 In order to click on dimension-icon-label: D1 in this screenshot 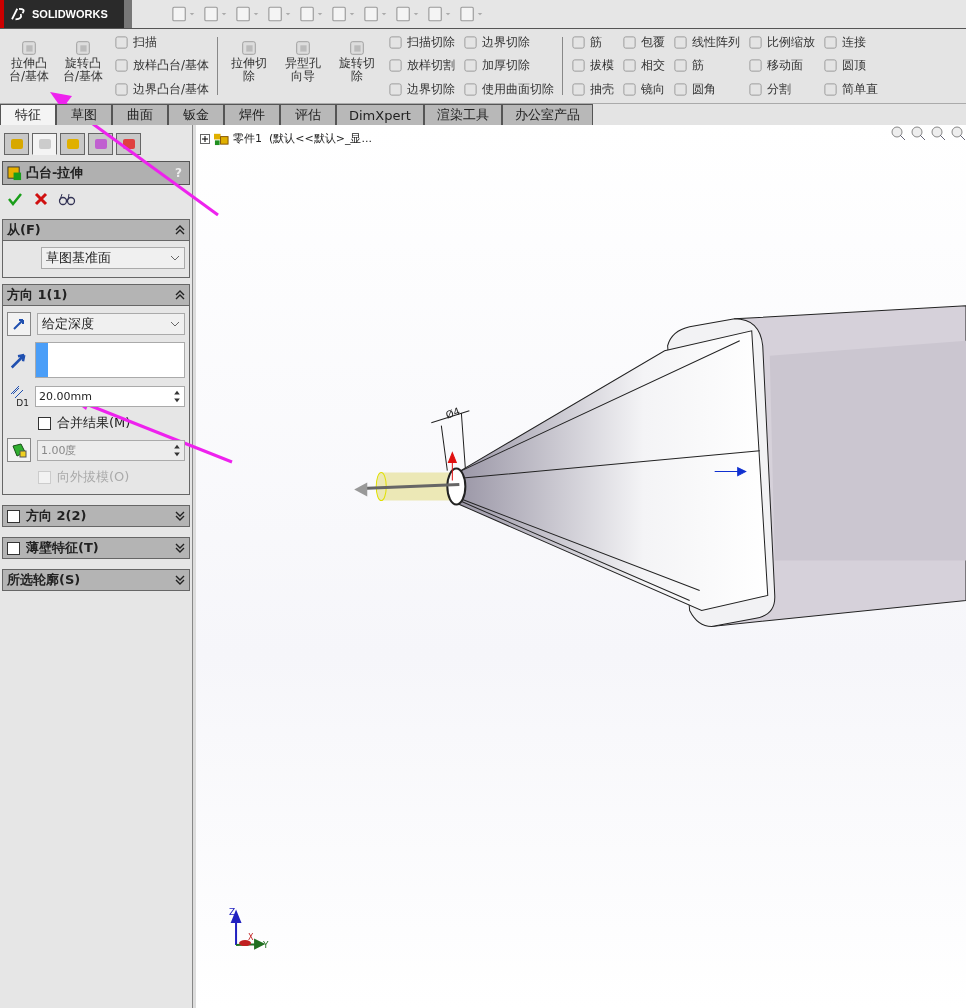, I will do `click(22, 403)`.